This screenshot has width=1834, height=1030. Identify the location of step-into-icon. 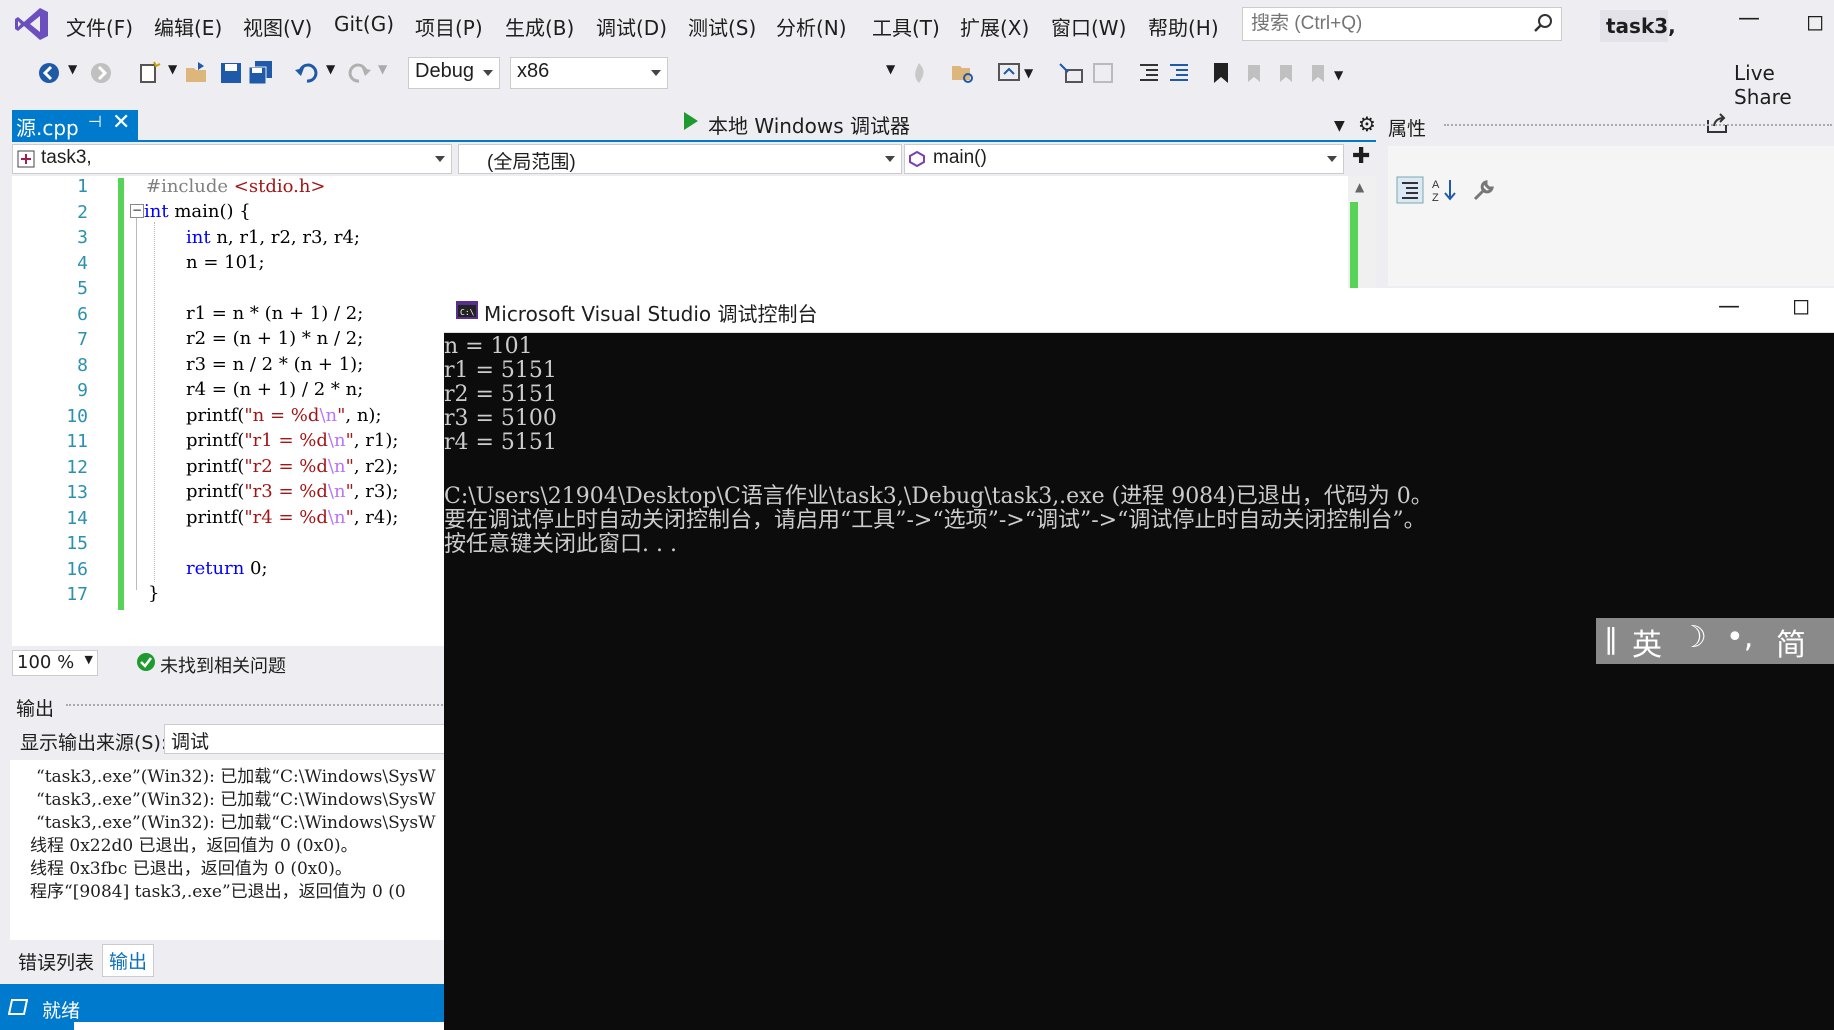
(1071, 73).